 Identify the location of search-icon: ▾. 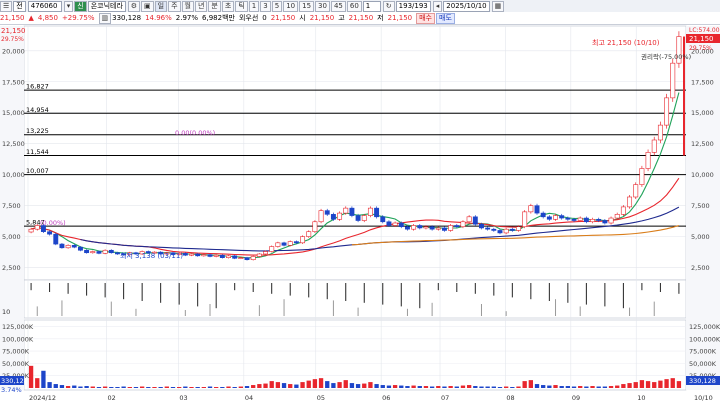
(68, 6).